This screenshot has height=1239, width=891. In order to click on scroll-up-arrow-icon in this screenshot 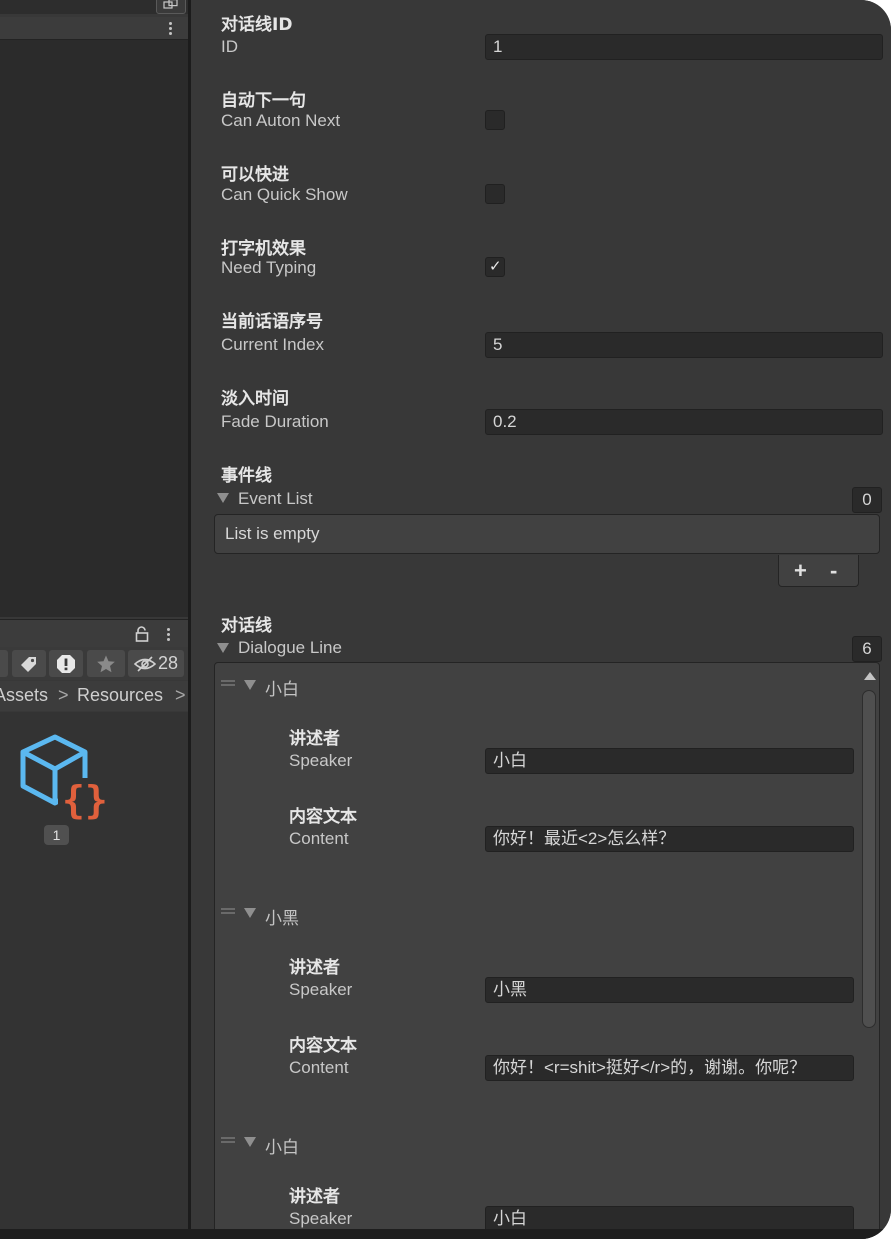, I will do `click(870, 676)`.